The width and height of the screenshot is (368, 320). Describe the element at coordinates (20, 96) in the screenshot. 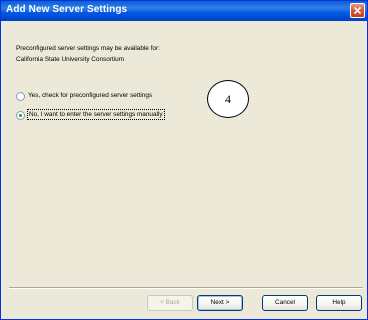

I see `radio-button-yes` at that location.